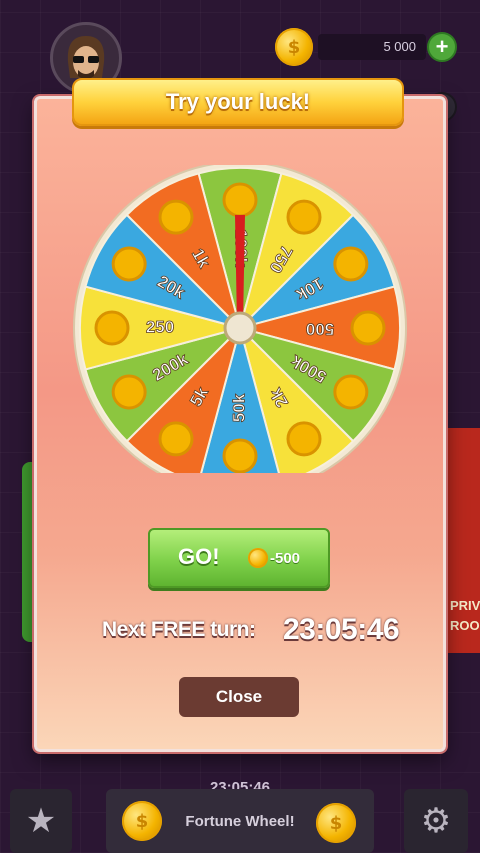 This screenshot has height=853, width=480. What do you see at coordinates (436, 821) in the screenshot?
I see `settings-gear-icon: ⚙` at bounding box center [436, 821].